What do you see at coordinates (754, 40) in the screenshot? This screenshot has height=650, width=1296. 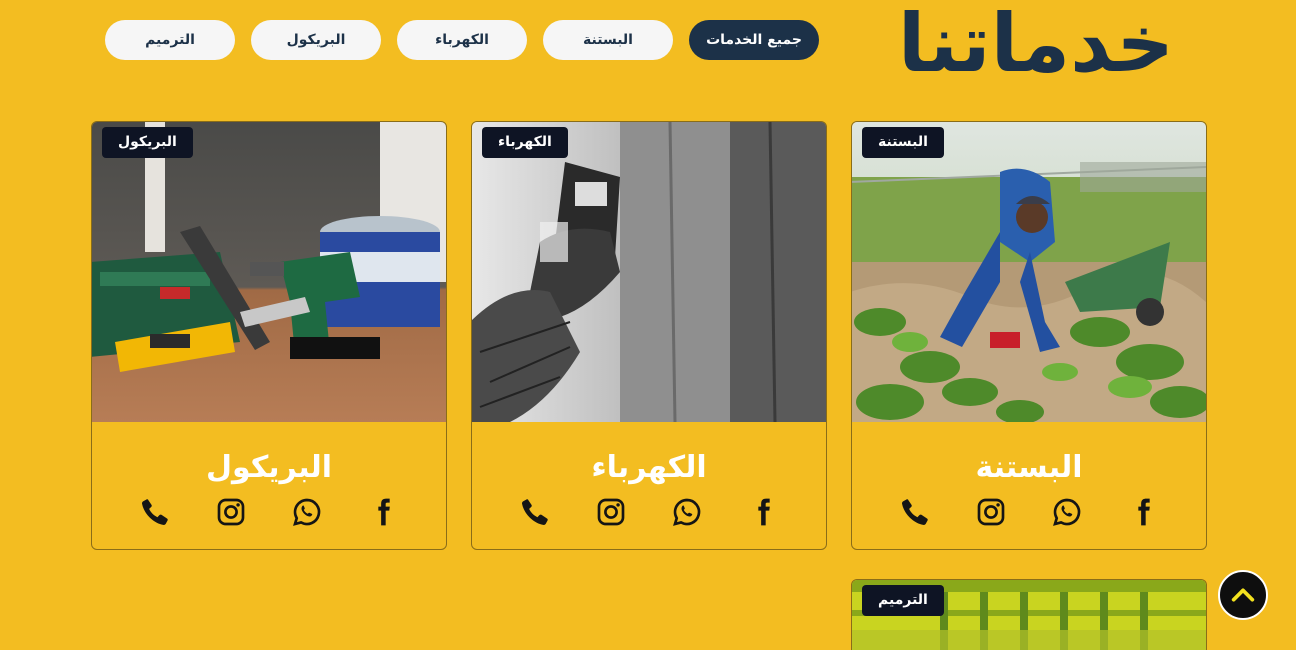 I see `filter-all-services: جميع الخدمات` at bounding box center [754, 40].